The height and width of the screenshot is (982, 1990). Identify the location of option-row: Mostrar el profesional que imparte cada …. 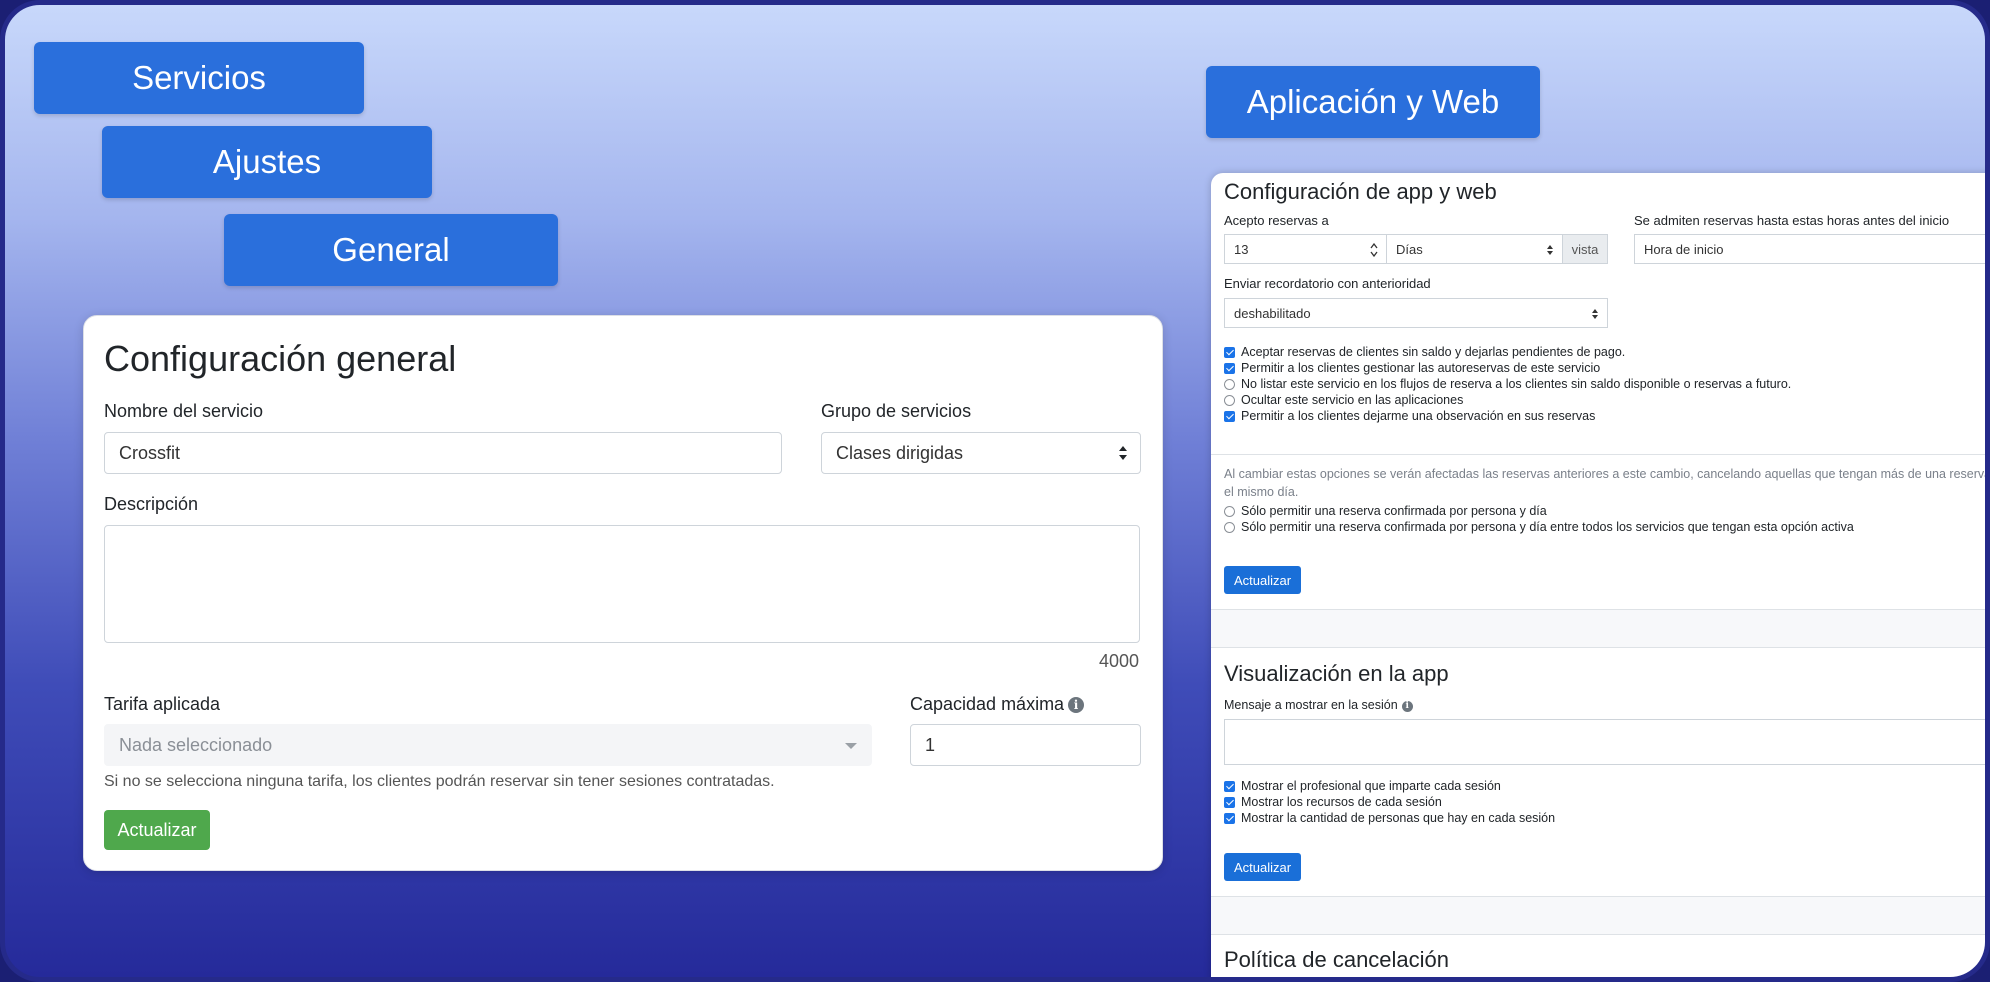
(1362, 786).